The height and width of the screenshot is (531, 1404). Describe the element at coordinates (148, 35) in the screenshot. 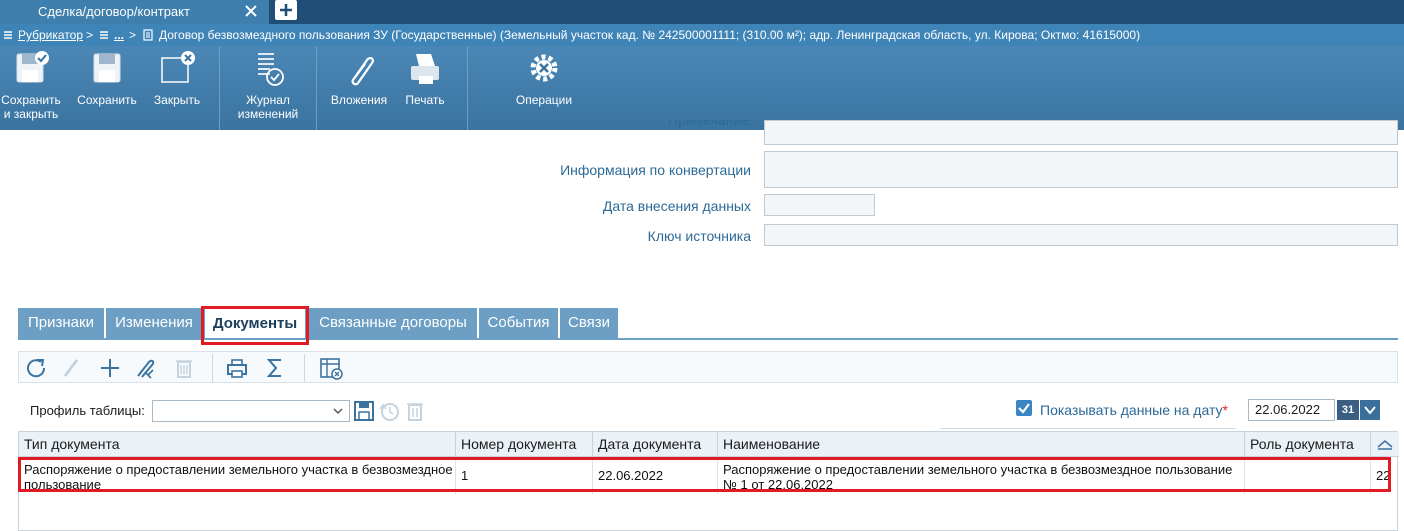

I see `document-icon` at that location.